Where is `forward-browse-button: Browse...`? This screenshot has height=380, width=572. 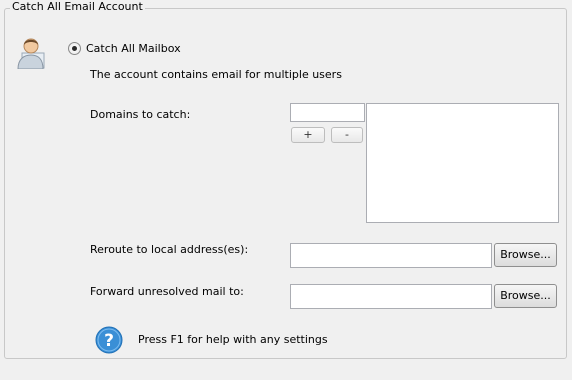
forward-browse-button: Browse... is located at coordinates (525, 296).